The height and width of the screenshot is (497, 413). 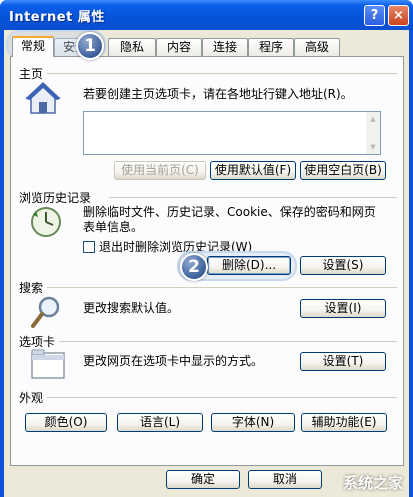 I want to click on history-group-title: 浏览历史记录, so click(x=55, y=198).